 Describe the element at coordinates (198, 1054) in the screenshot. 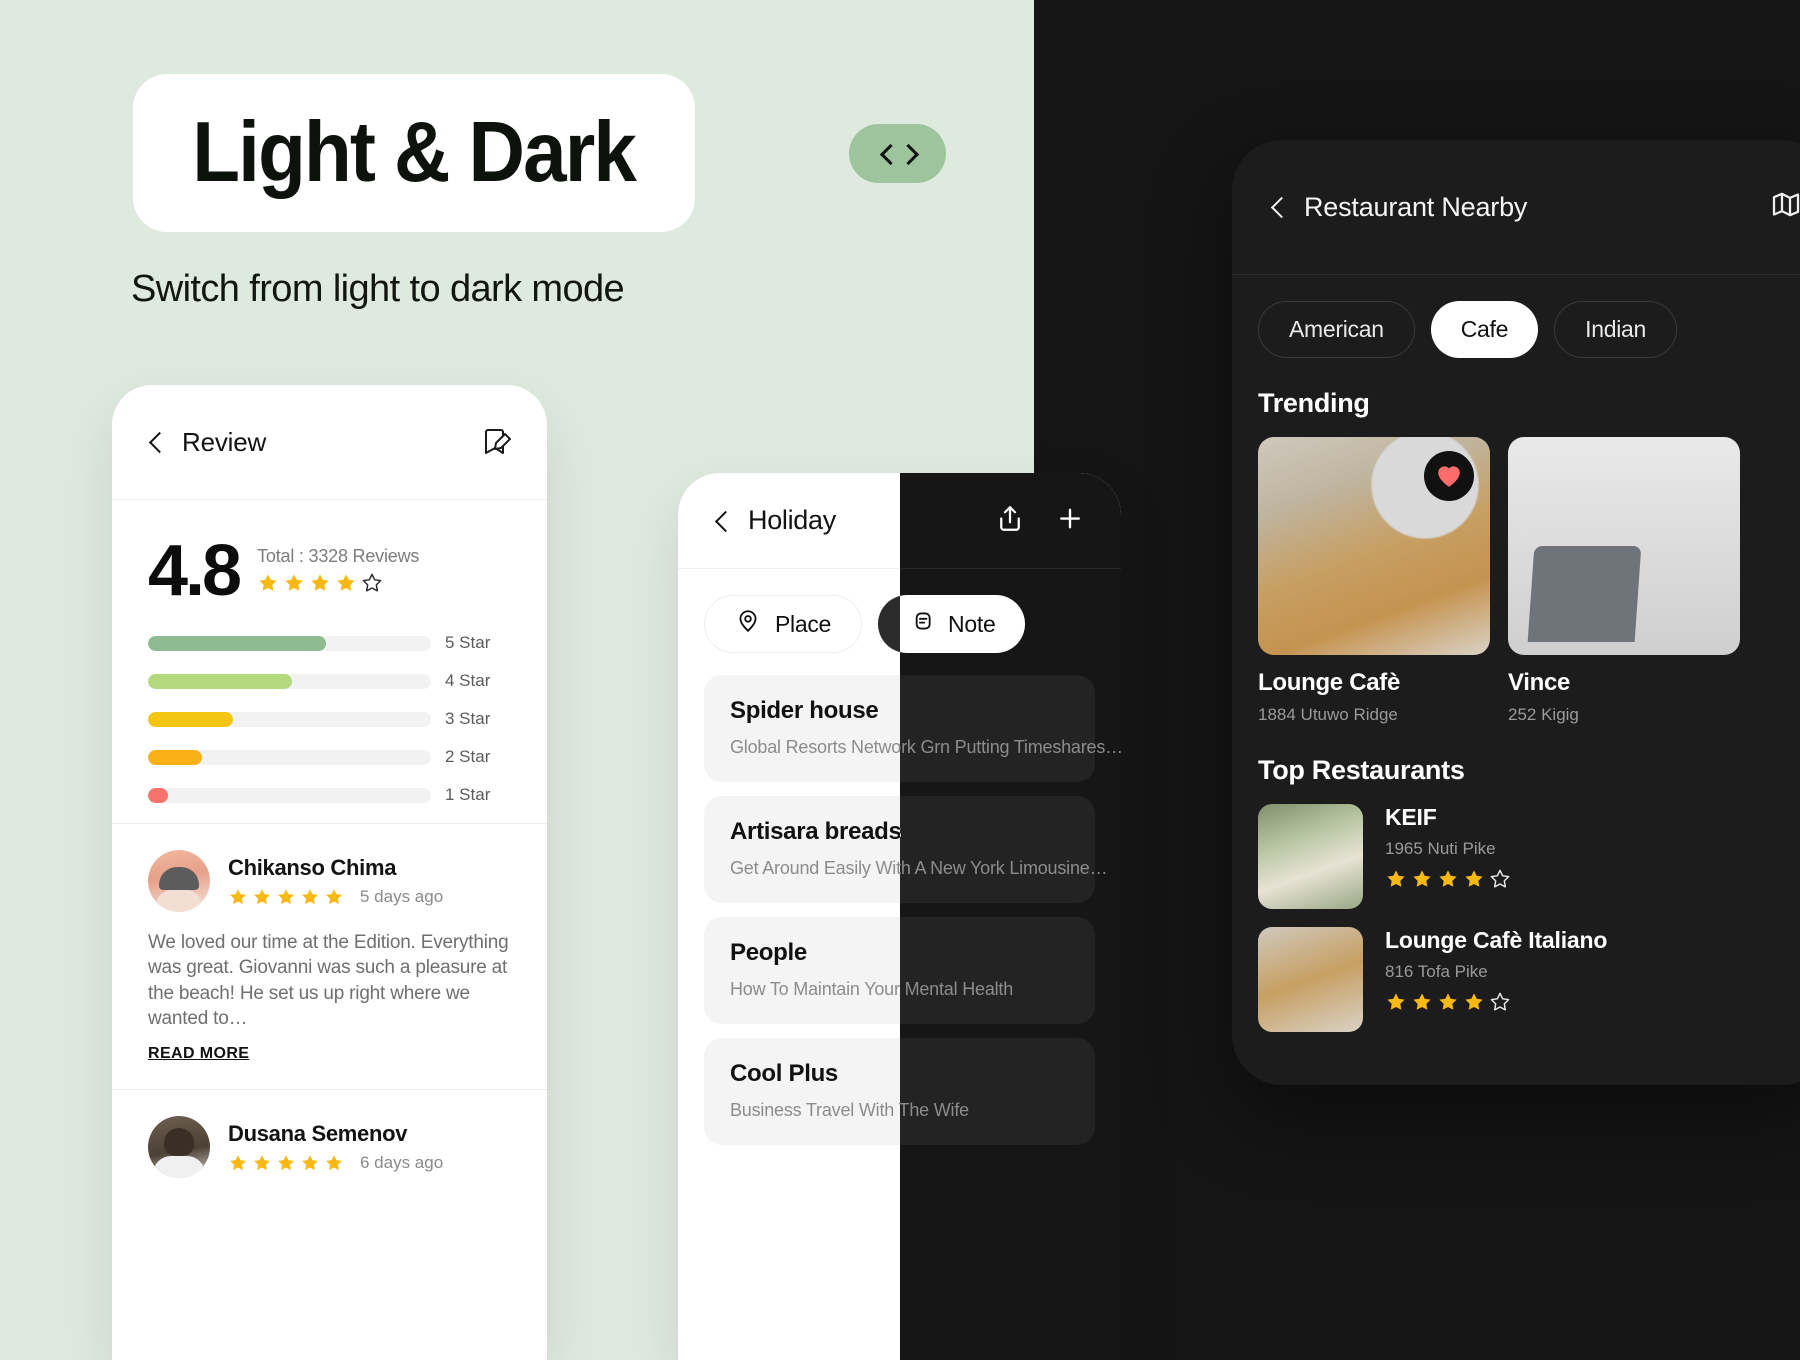

I see `read-more-link: READ MORE` at that location.